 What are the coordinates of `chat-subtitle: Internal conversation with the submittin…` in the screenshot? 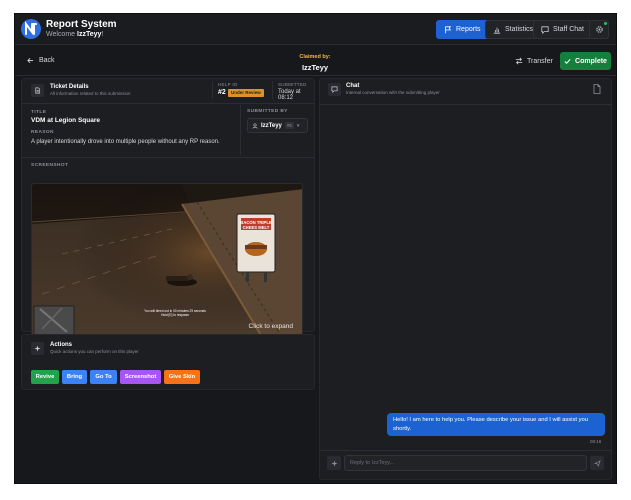 It's located at (393, 92).